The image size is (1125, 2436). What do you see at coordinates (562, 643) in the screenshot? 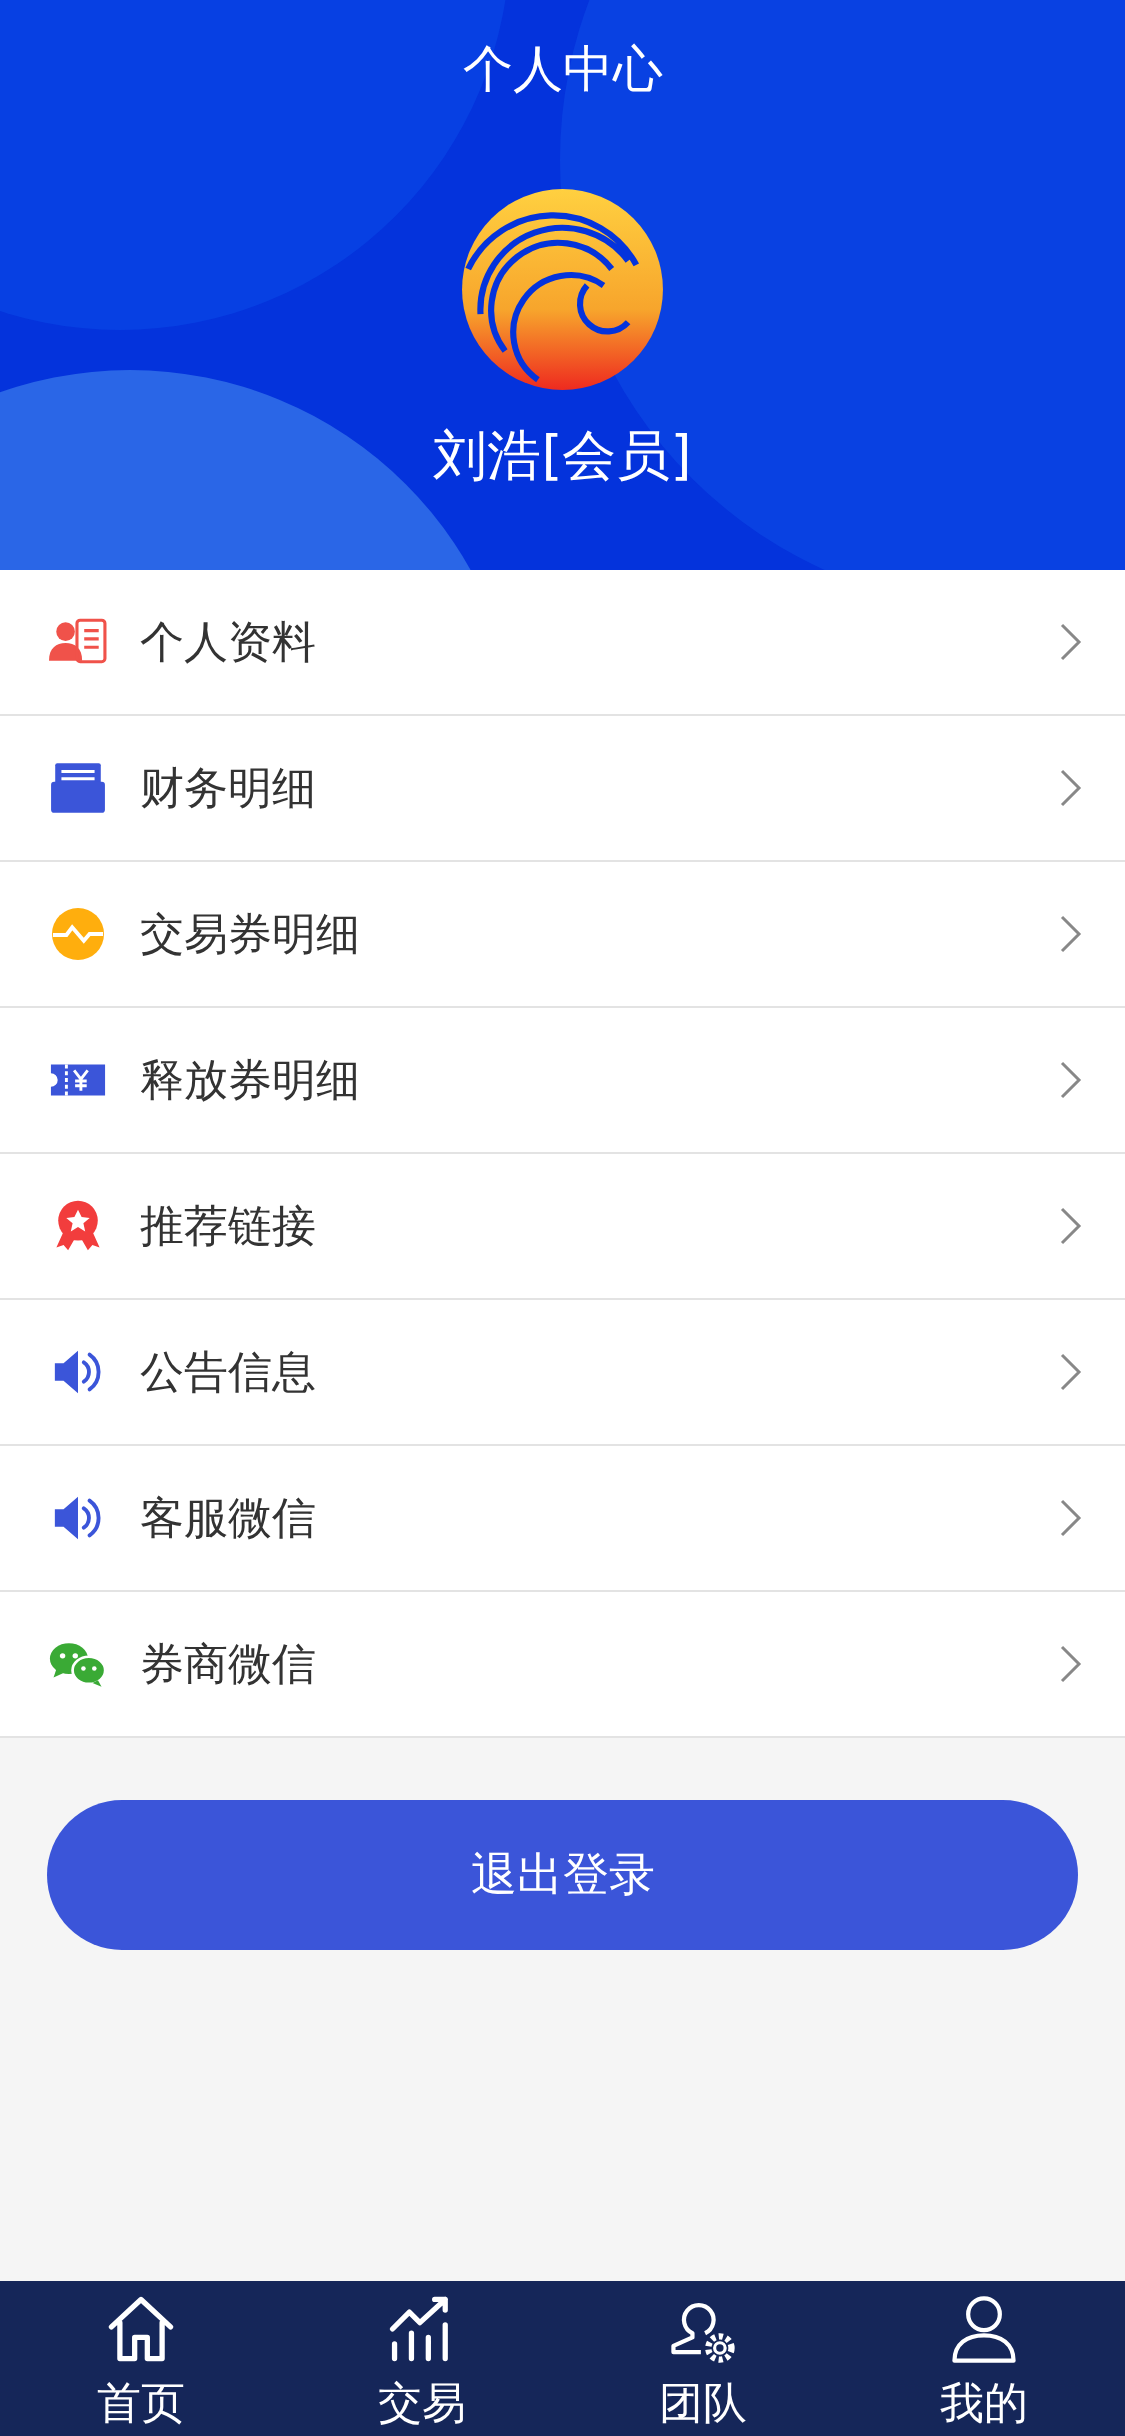
I see `menu-item: 个人资料` at bounding box center [562, 643].